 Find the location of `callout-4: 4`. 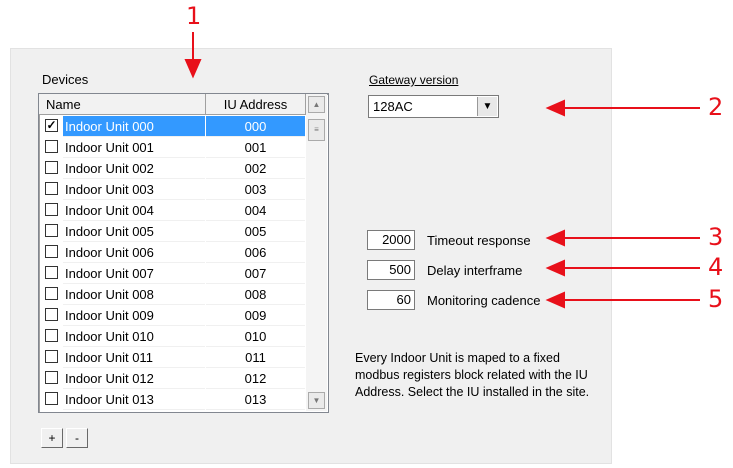

callout-4: 4 is located at coordinates (716, 267).